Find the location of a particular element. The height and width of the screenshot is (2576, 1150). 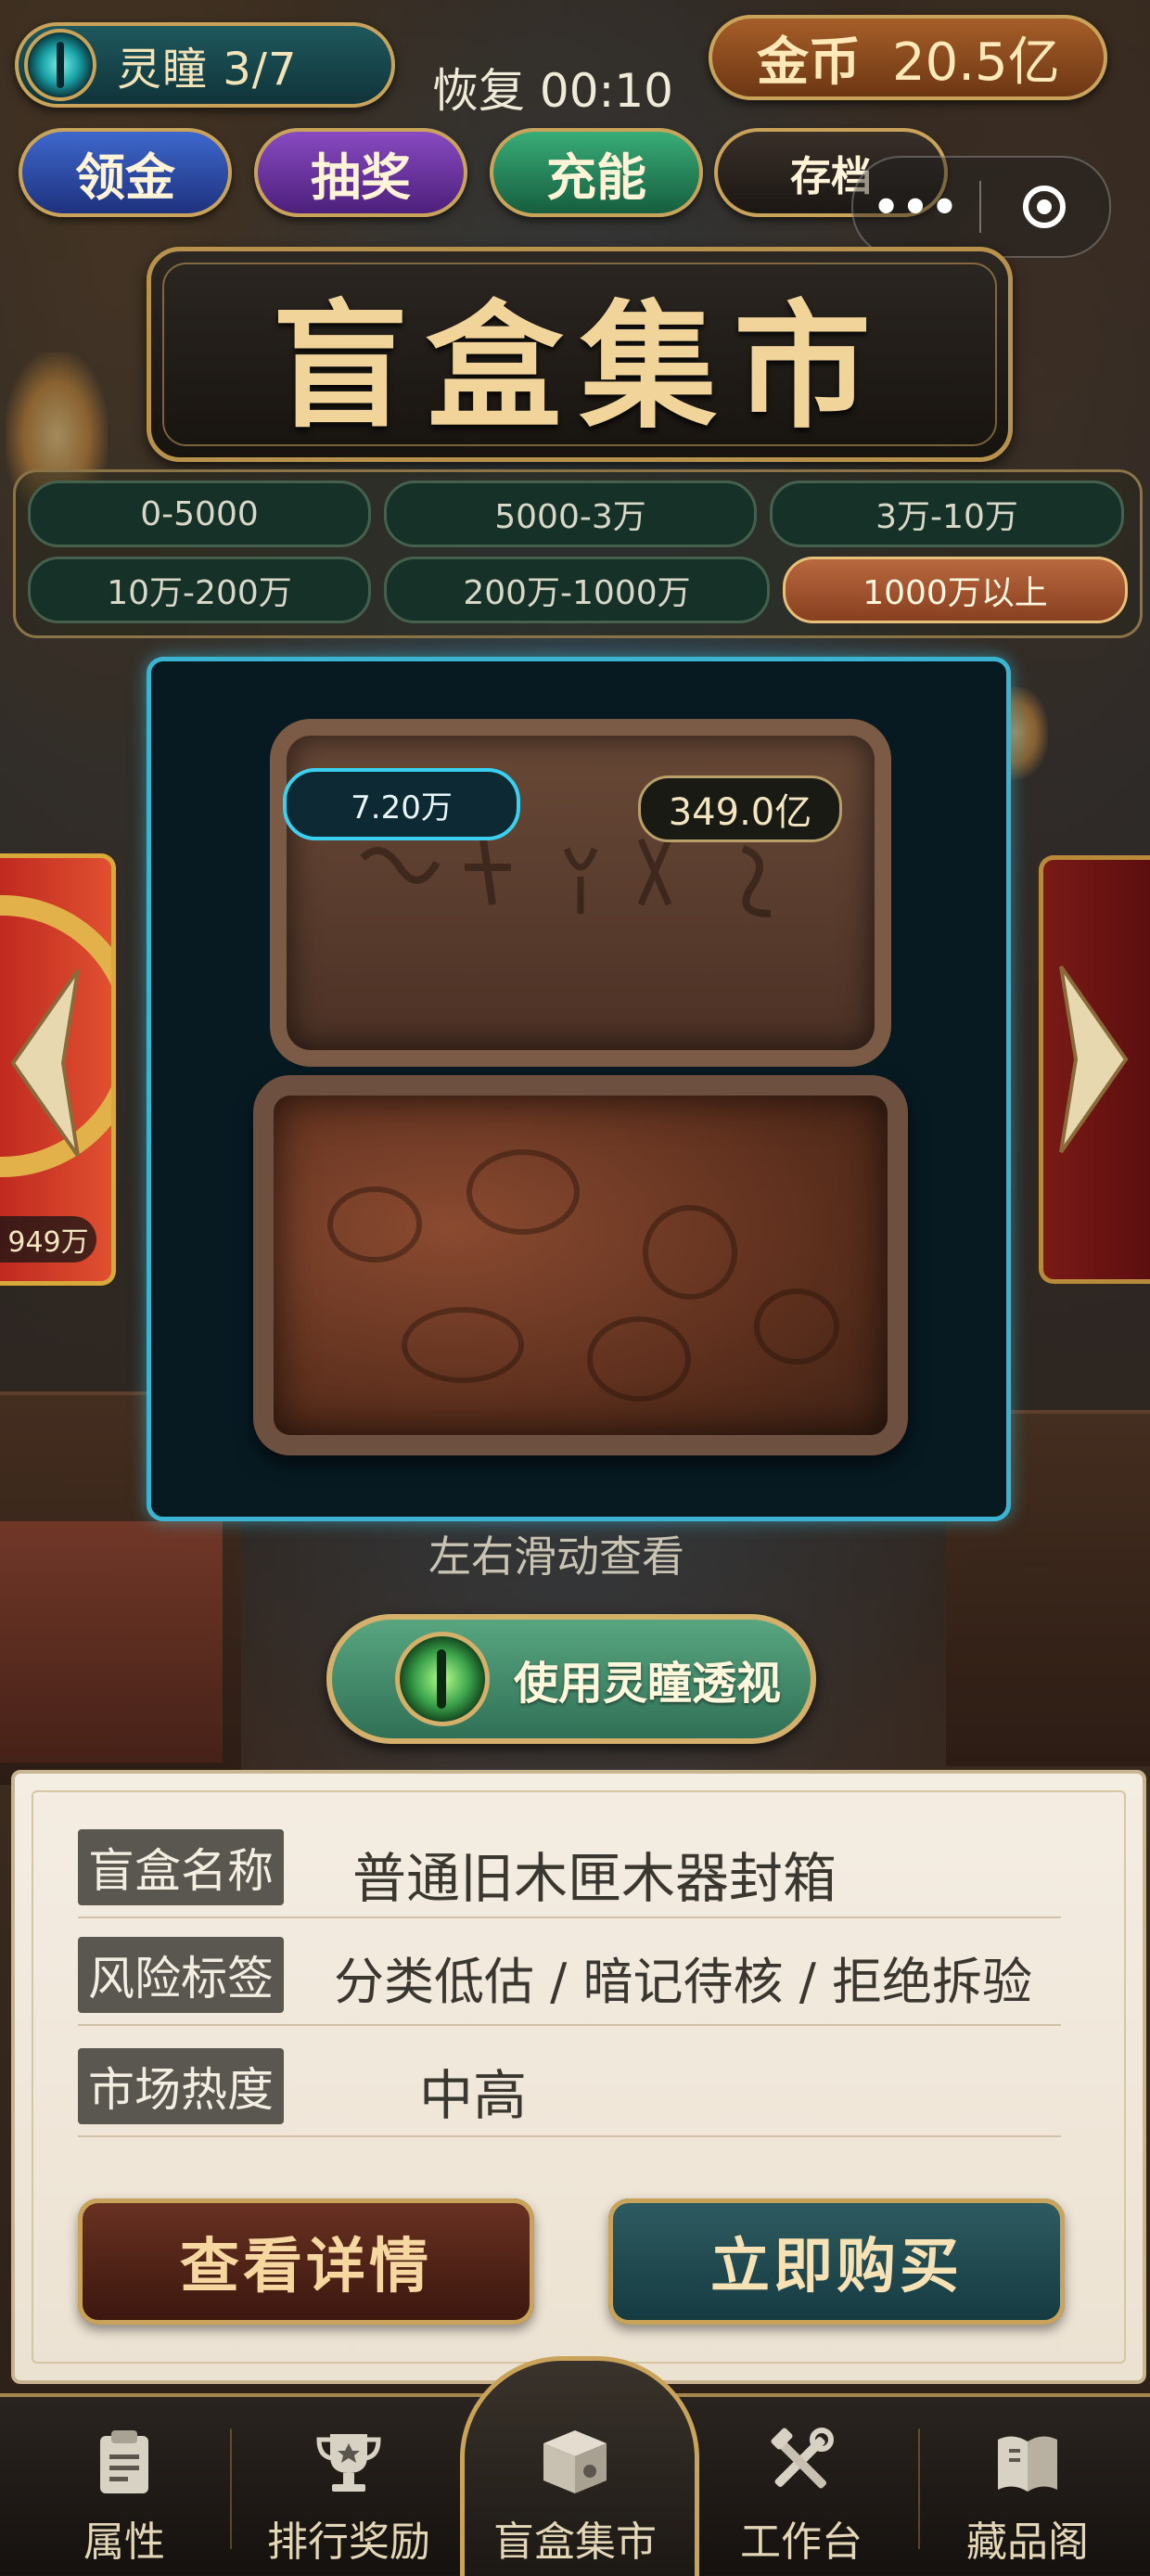

trophy-icon is located at coordinates (348, 2463).